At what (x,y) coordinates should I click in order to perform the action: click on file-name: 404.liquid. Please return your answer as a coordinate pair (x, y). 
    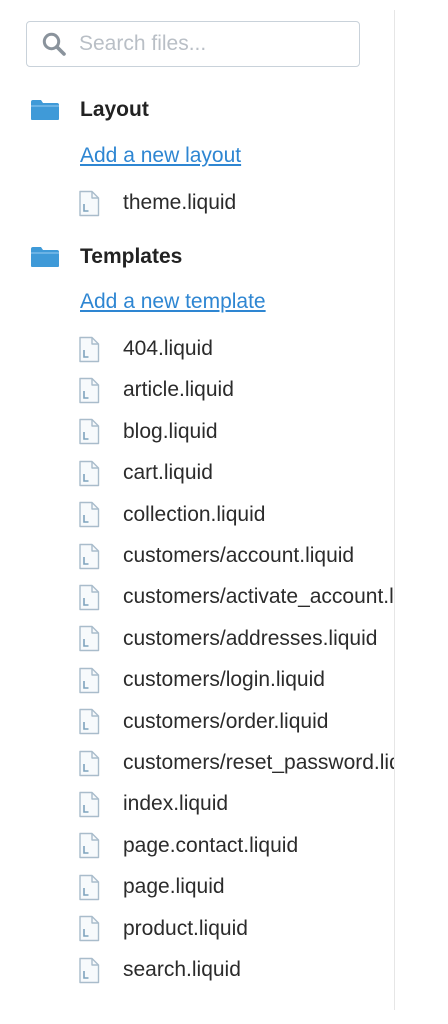
    Looking at the image, I should click on (168, 348).